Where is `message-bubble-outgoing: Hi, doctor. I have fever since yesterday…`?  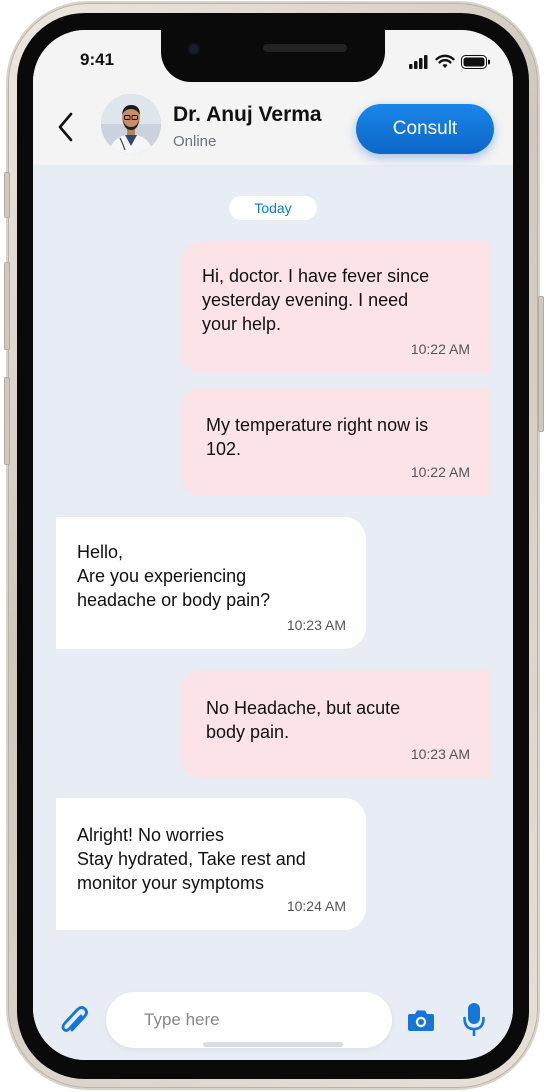
message-bubble-outgoing: Hi, doctor. I have fever since yesterday… is located at coordinates (335, 307).